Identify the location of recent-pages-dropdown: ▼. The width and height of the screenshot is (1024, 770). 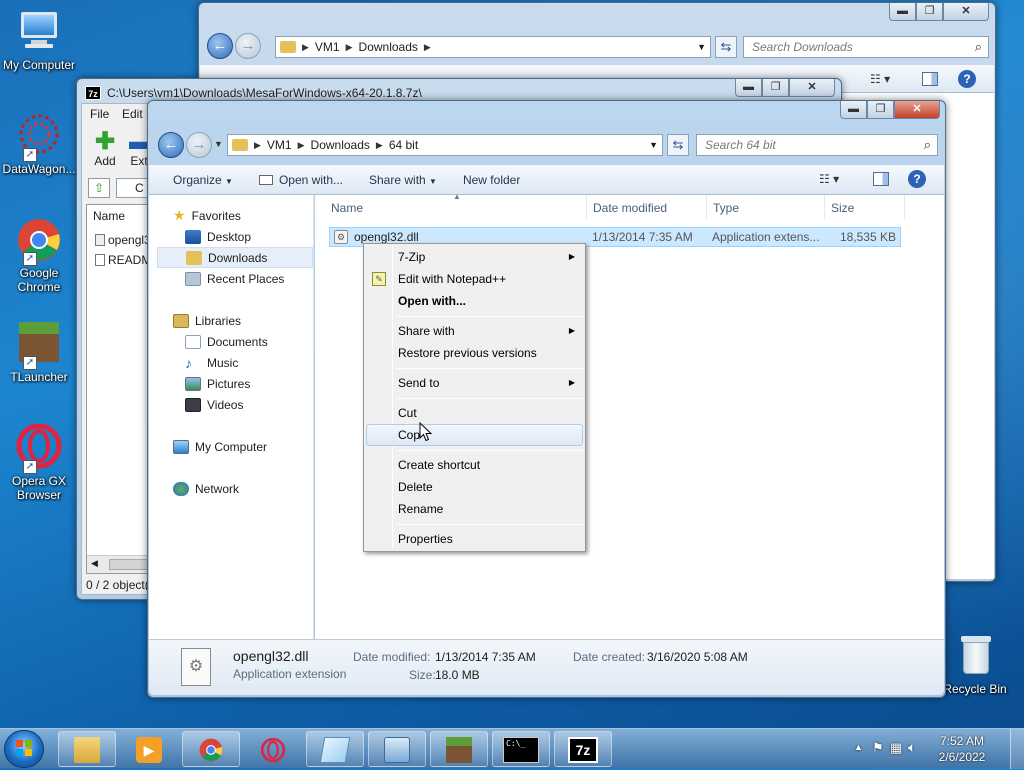
(218, 144).